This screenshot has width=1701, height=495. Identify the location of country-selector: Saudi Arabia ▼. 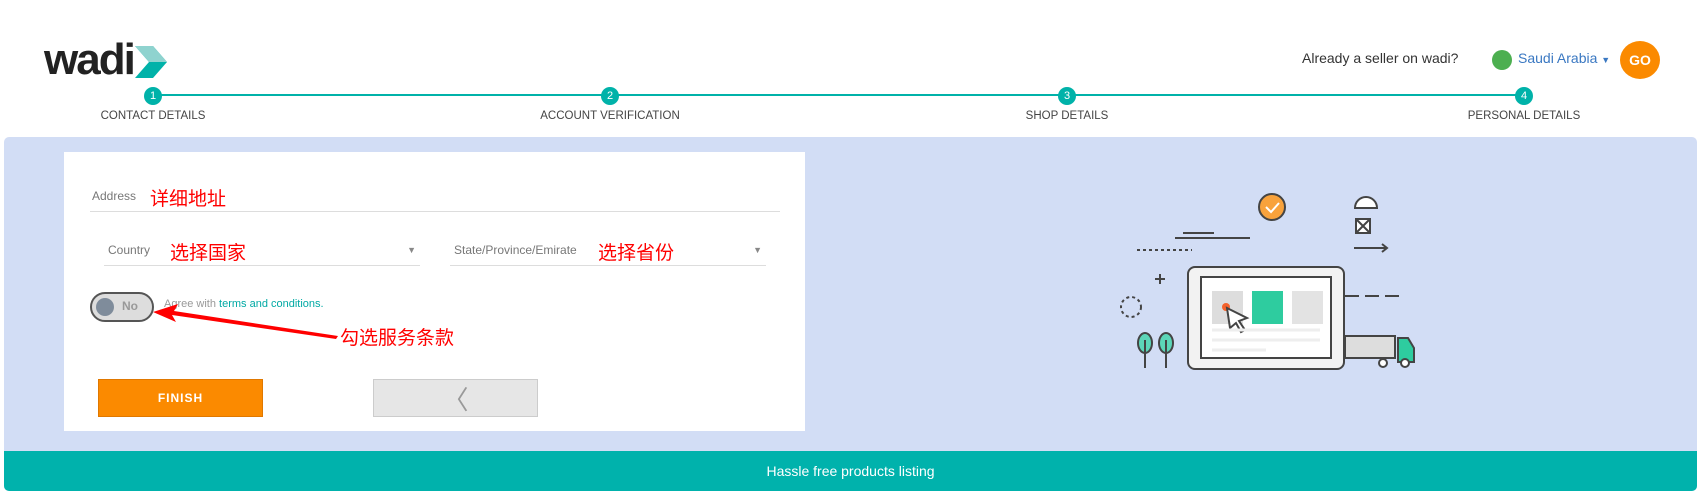
(1564, 58).